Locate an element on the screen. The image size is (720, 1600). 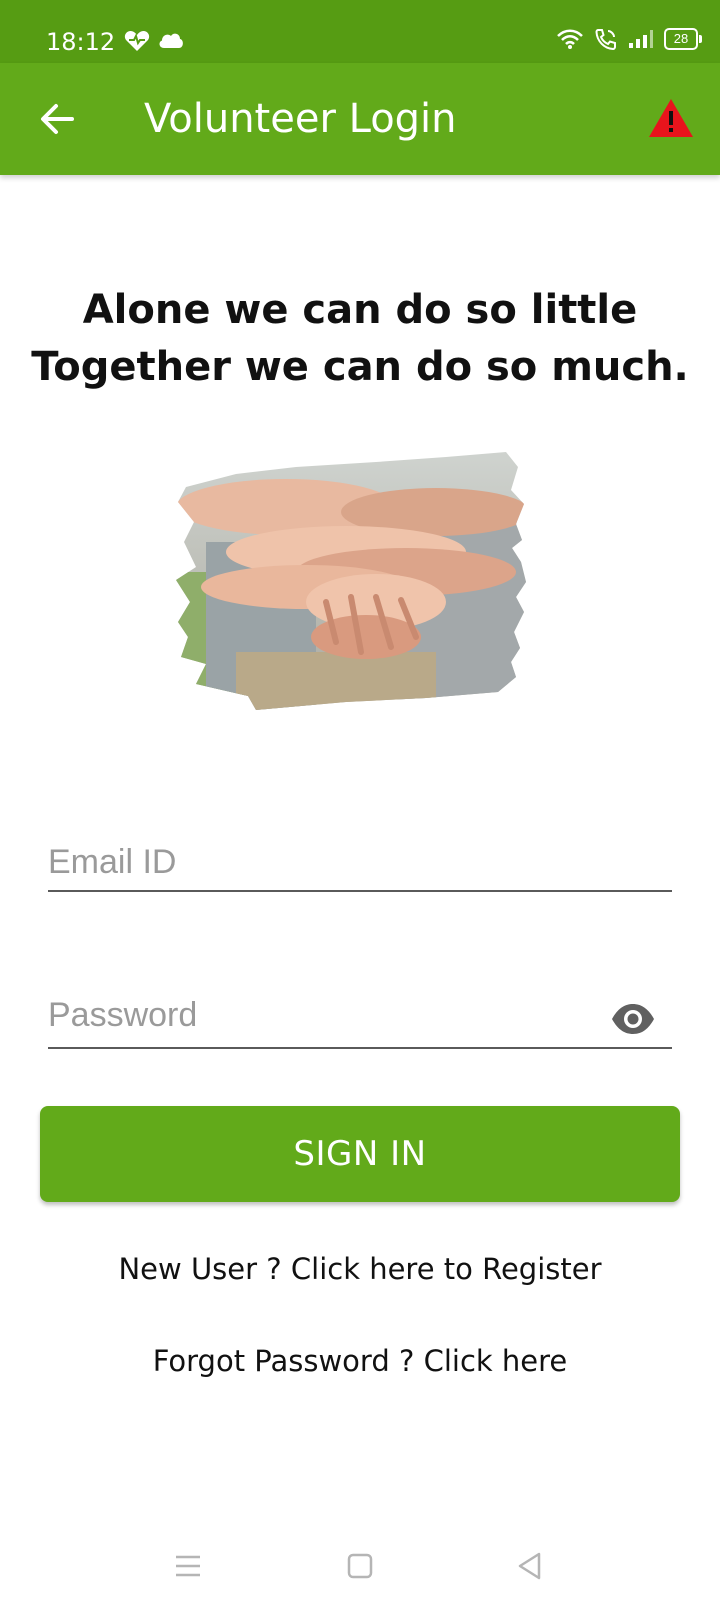
warning-triangle-icon is located at coordinates (671, 118).